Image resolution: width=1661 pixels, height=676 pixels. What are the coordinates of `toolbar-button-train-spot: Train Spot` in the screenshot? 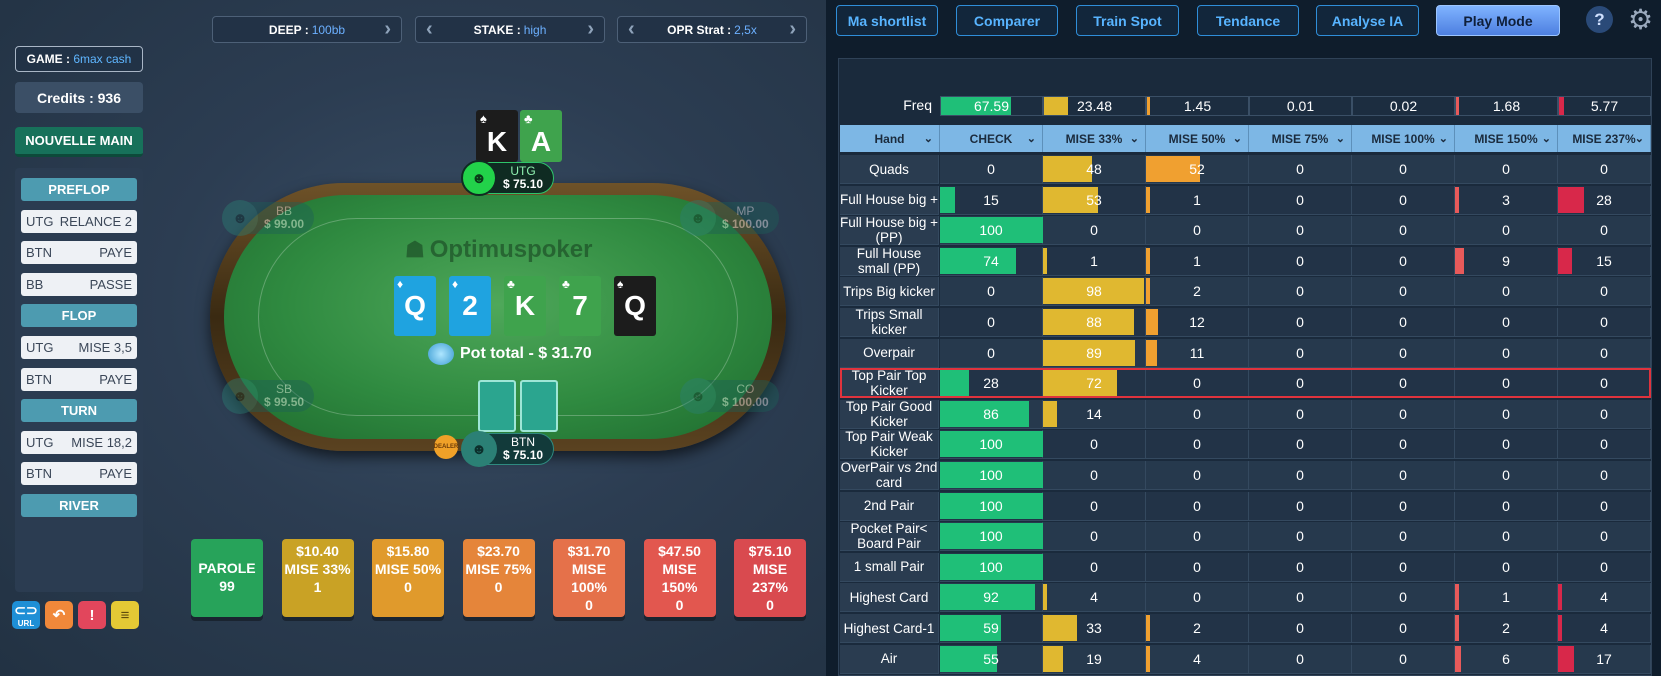 It's located at (1127, 20).